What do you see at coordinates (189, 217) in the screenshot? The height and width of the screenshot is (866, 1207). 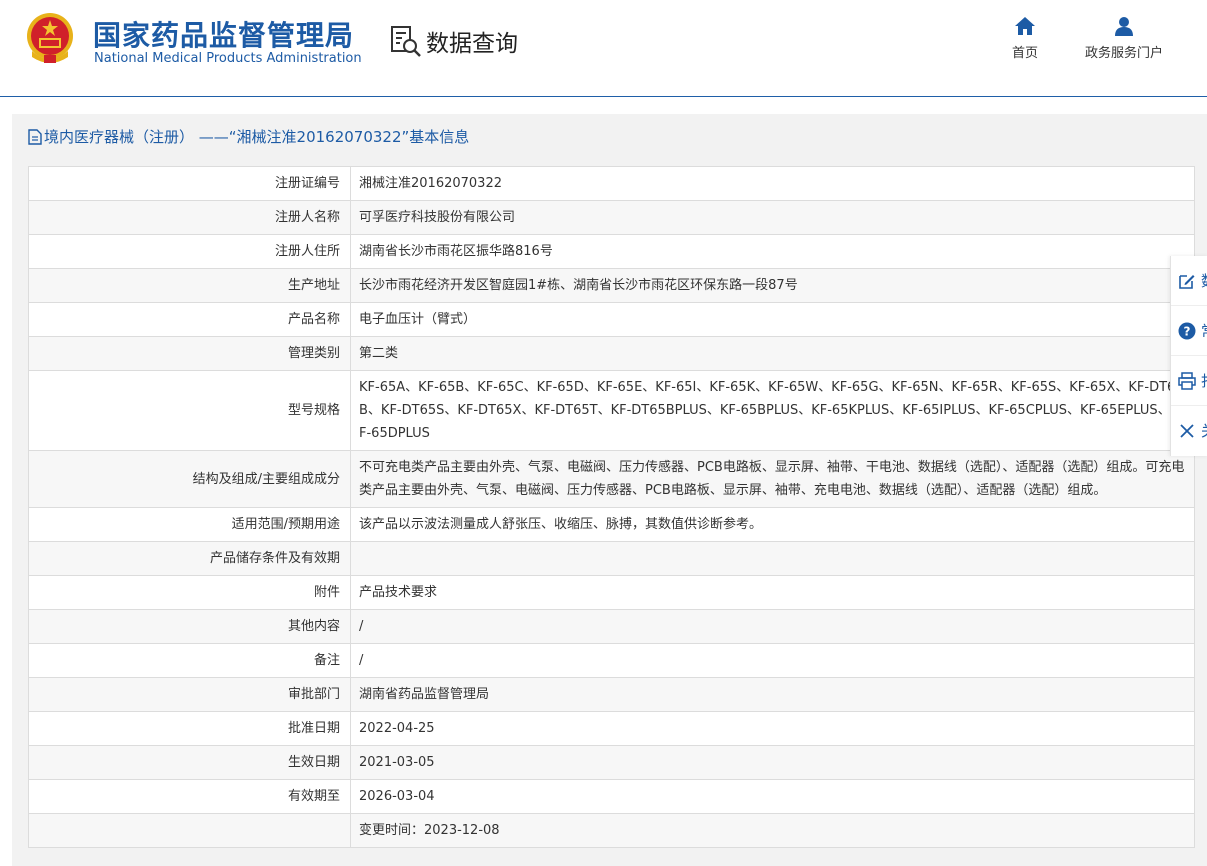 I see `row-key: 注册人名称` at bounding box center [189, 217].